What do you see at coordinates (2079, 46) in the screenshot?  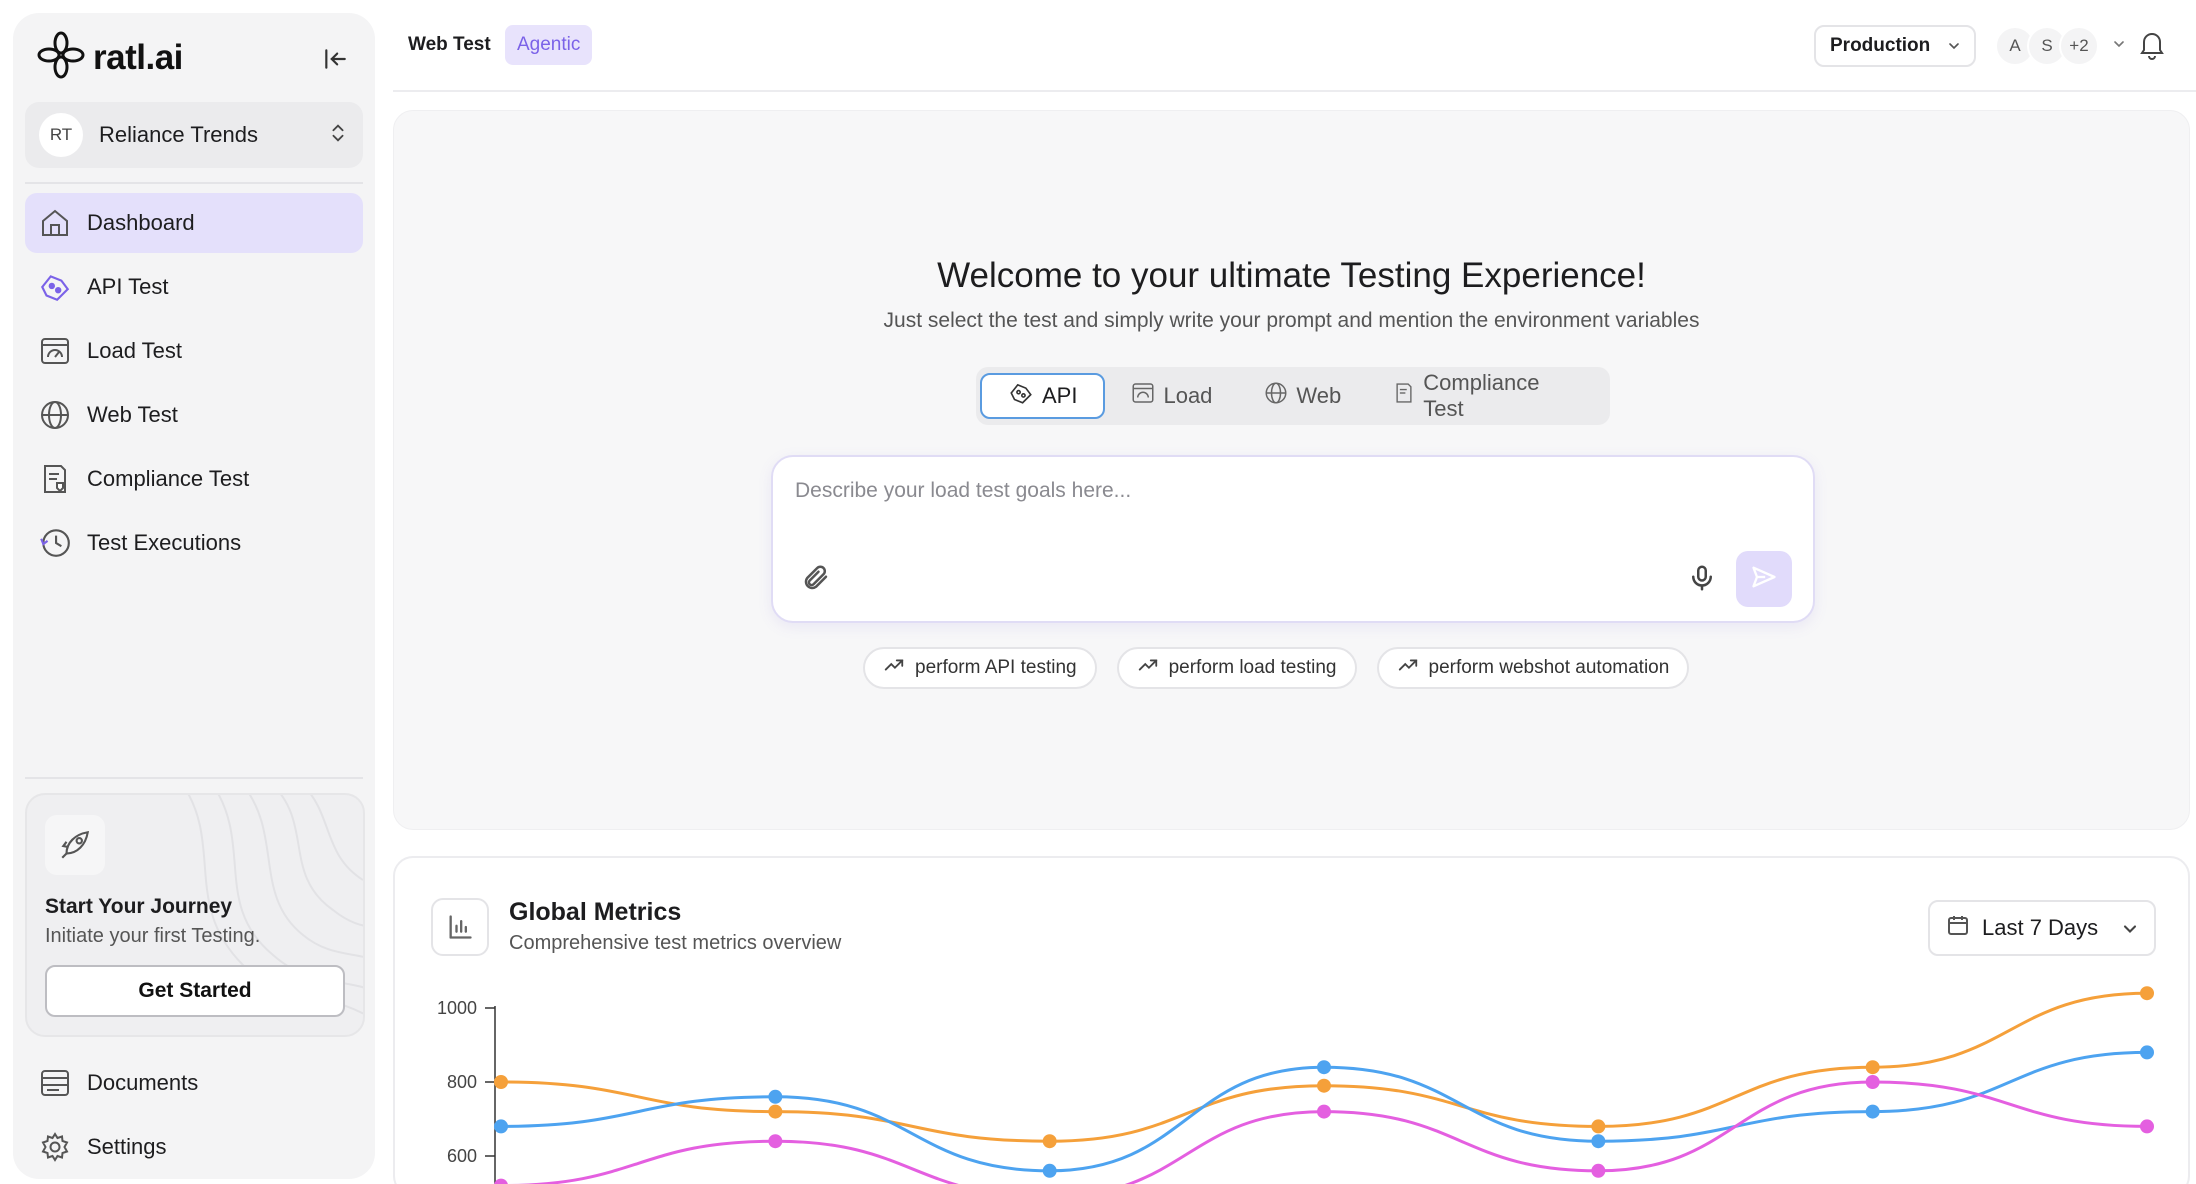 I see `avatar-more: +2` at bounding box center [2079, 46].